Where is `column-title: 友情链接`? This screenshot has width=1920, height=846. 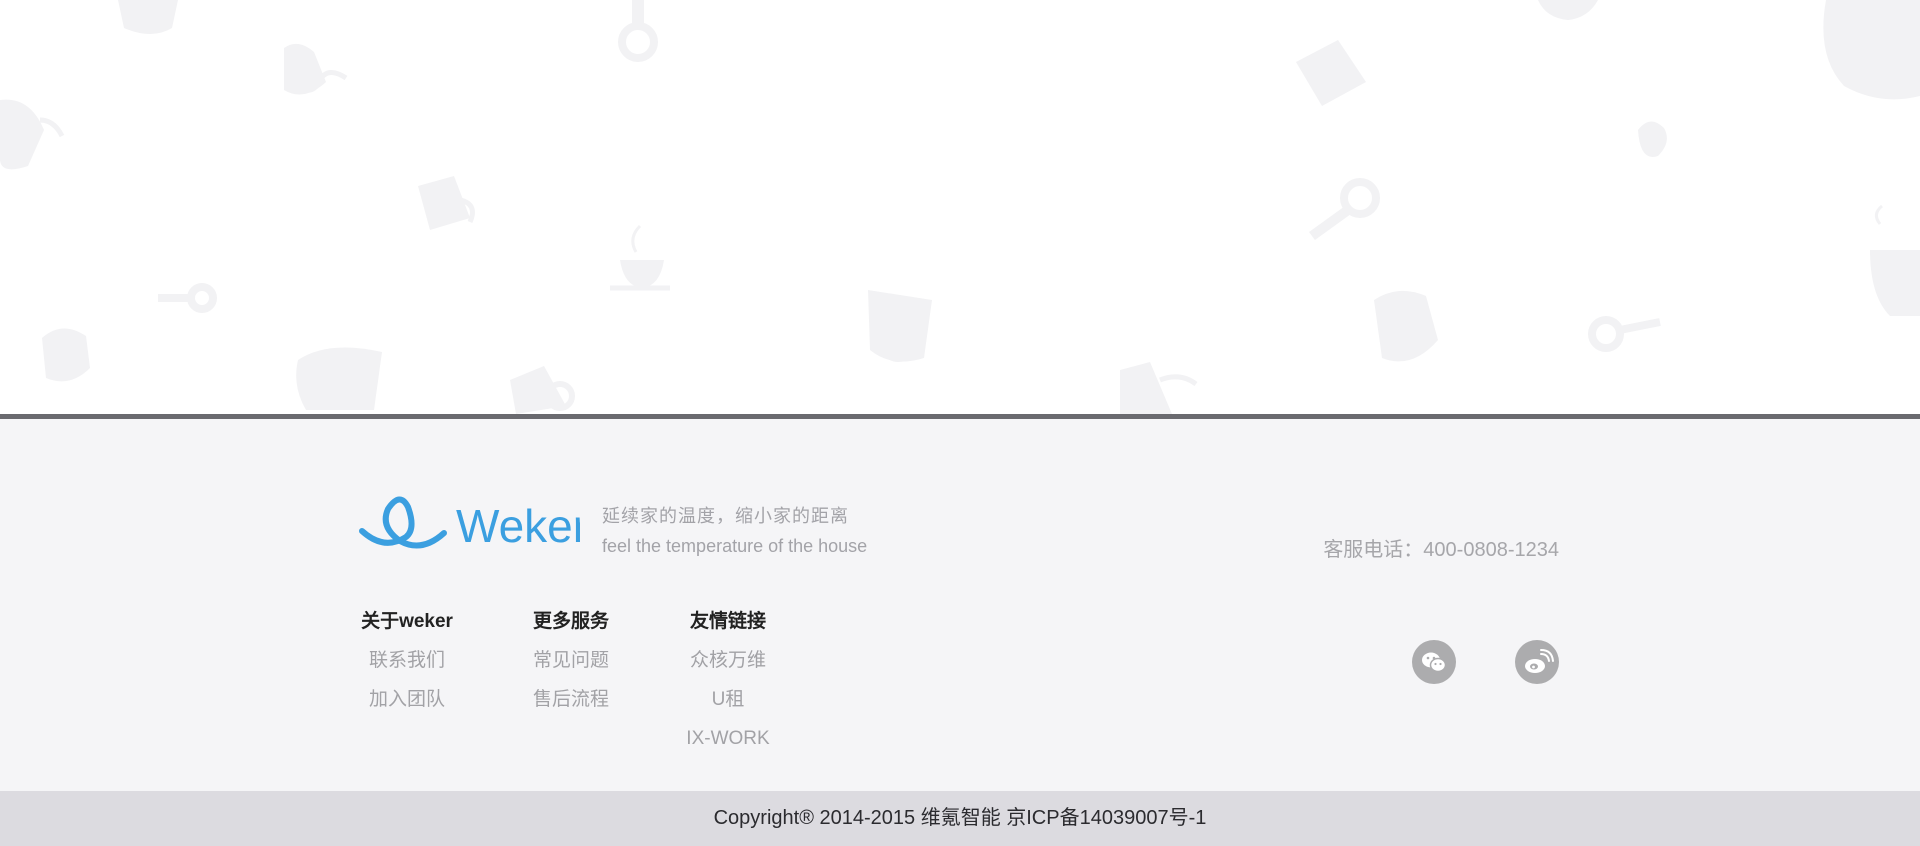 column-title: 友情链接 is located at coordinates (727, 621).